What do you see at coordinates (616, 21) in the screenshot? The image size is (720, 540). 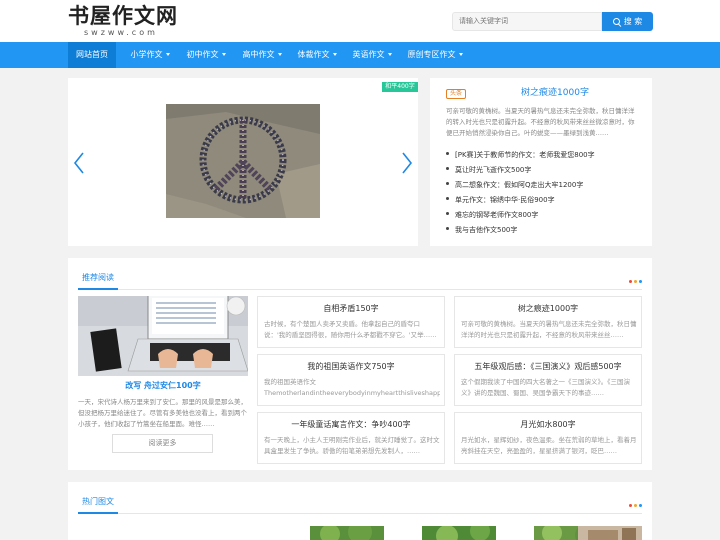 I see `search-icon` at bounding box center [616, 21].